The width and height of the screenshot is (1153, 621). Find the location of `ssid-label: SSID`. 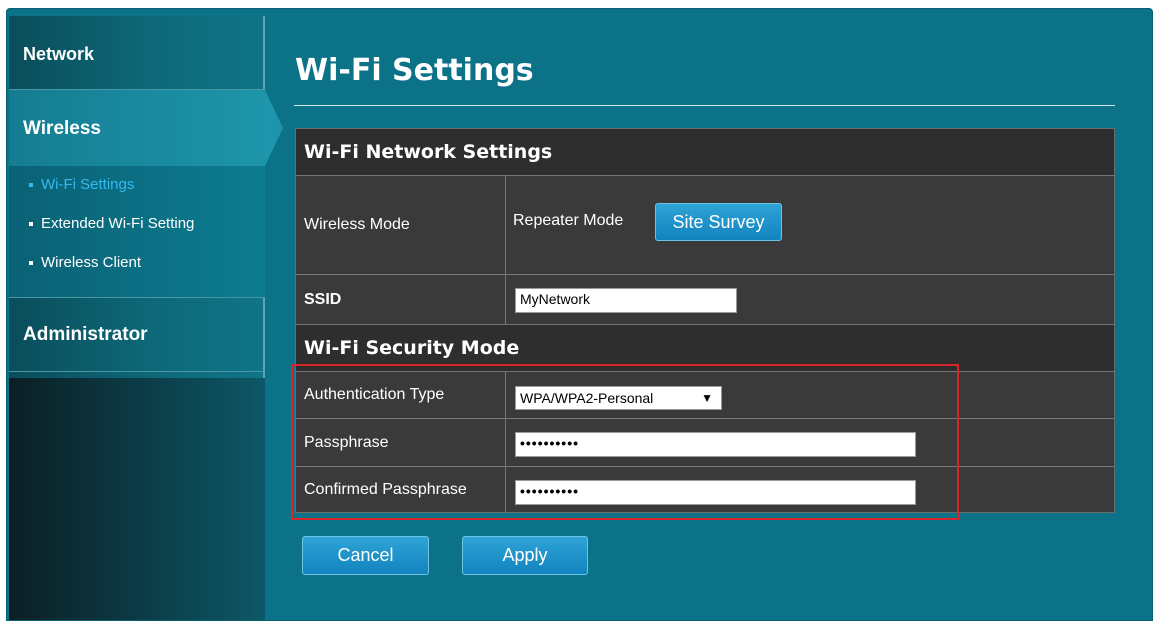

ssid-label: SSID is located at coordinates (401, 299).